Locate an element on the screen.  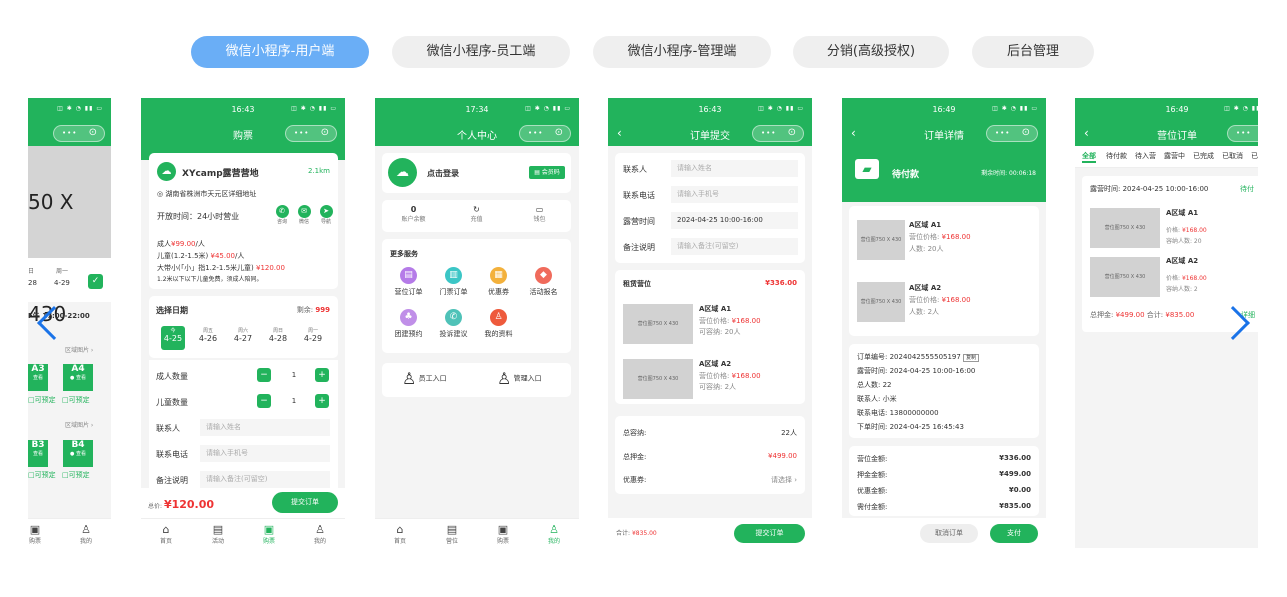
day-date: 4-29 is located at coordinates (62, 283).